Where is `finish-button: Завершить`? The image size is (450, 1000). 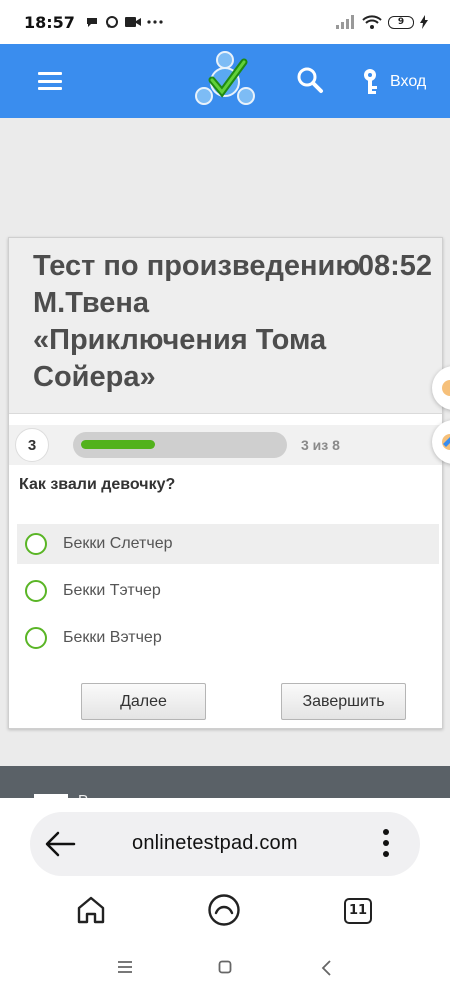 finish-button: Завершить is located at coordinates (343, 701).